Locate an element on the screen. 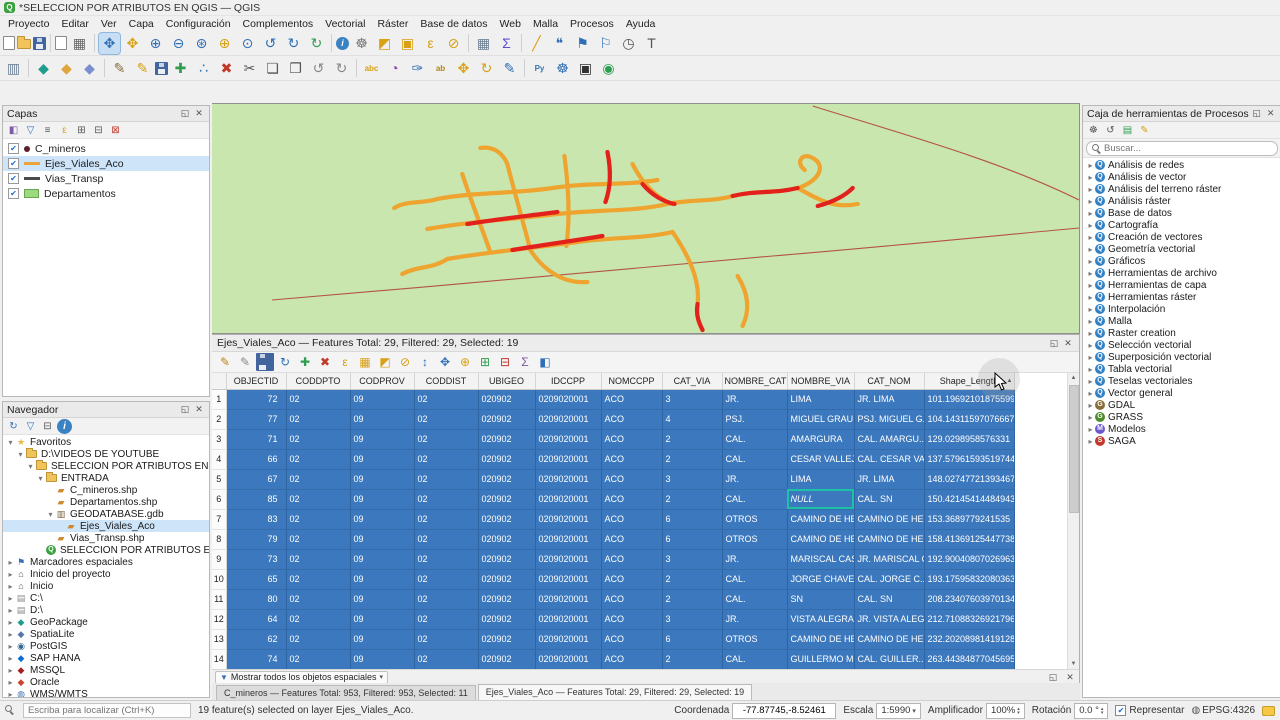  open-project-icon is located at coordinates (24, 42).